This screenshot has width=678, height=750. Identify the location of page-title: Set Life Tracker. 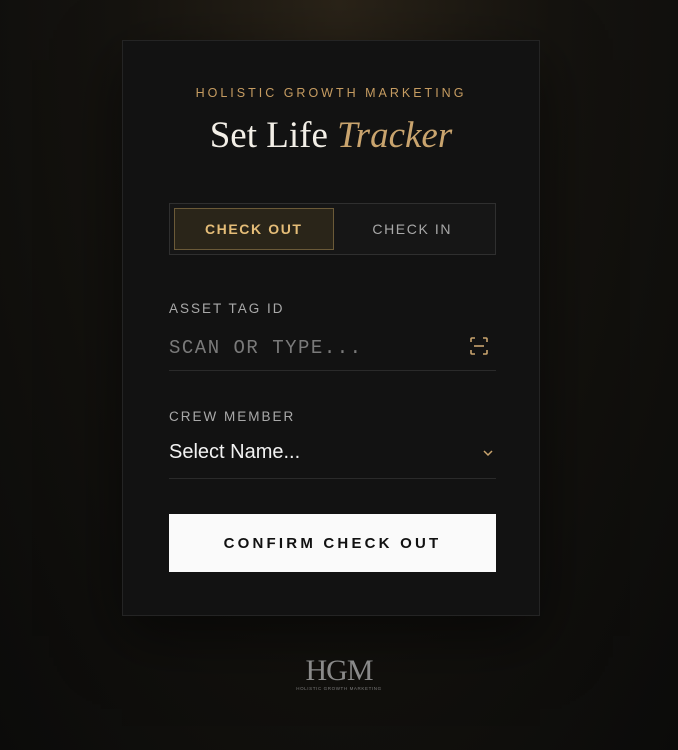
(331, 136).